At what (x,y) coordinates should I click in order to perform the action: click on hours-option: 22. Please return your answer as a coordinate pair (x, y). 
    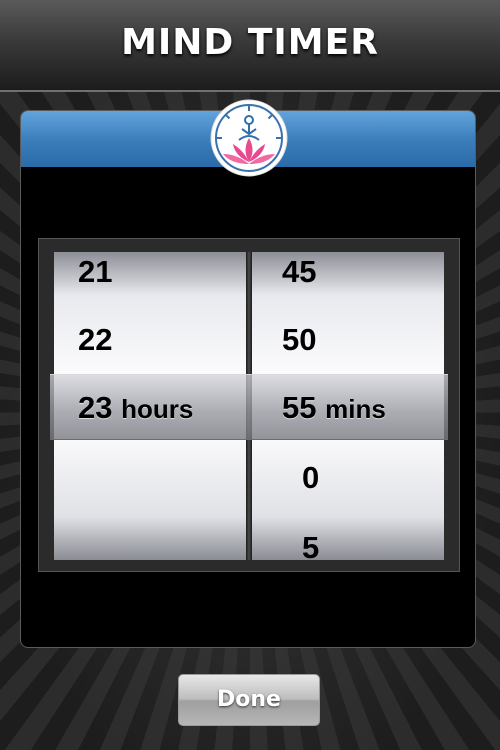
    Looking at the image, I should click on (95, 340).